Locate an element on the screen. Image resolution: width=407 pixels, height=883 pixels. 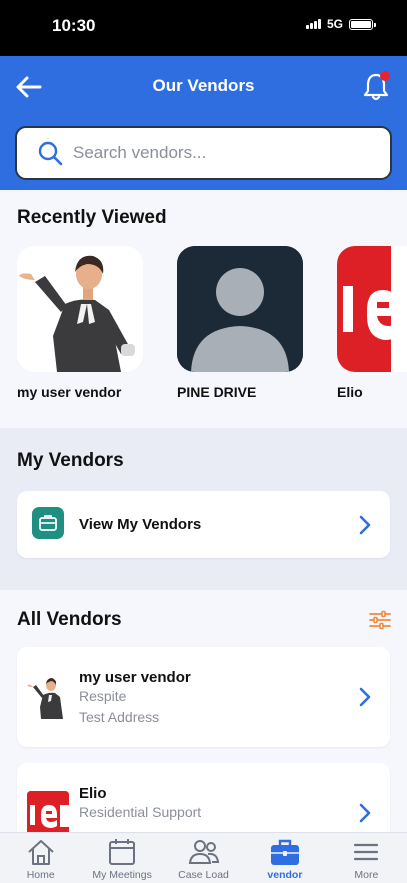
tab-label: vendor is located at coordinates (285, 875).